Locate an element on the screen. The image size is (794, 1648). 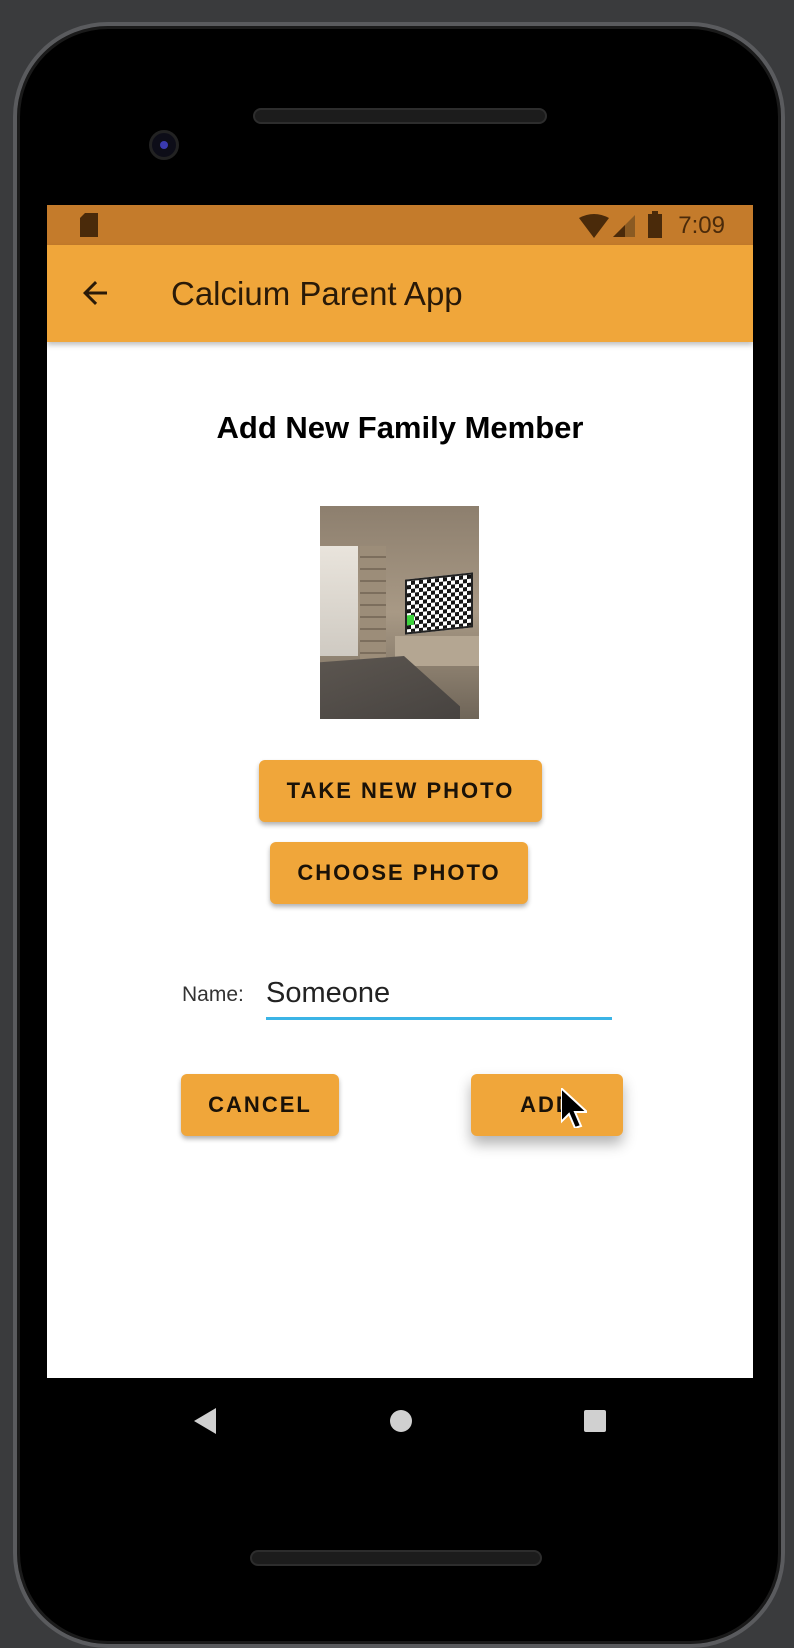
take-new-photo-button: TAKE NEW PHOTO is located at coordinates (400, 791).